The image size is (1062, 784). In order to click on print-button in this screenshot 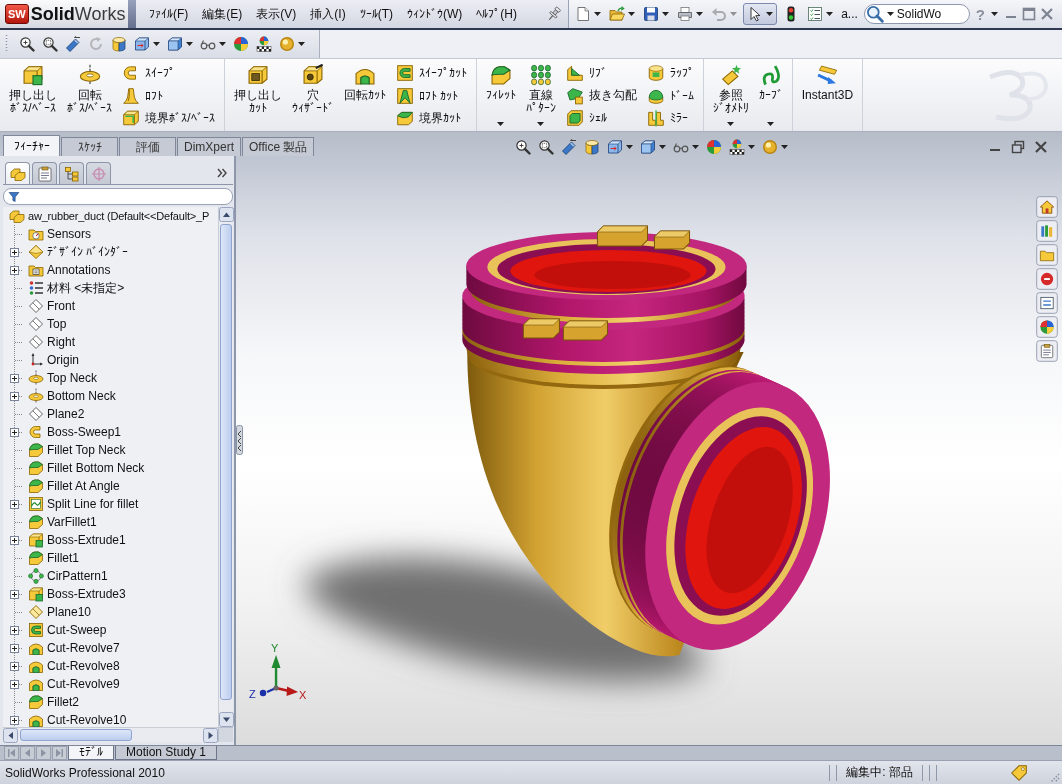, I will do `click(690, 14)`.